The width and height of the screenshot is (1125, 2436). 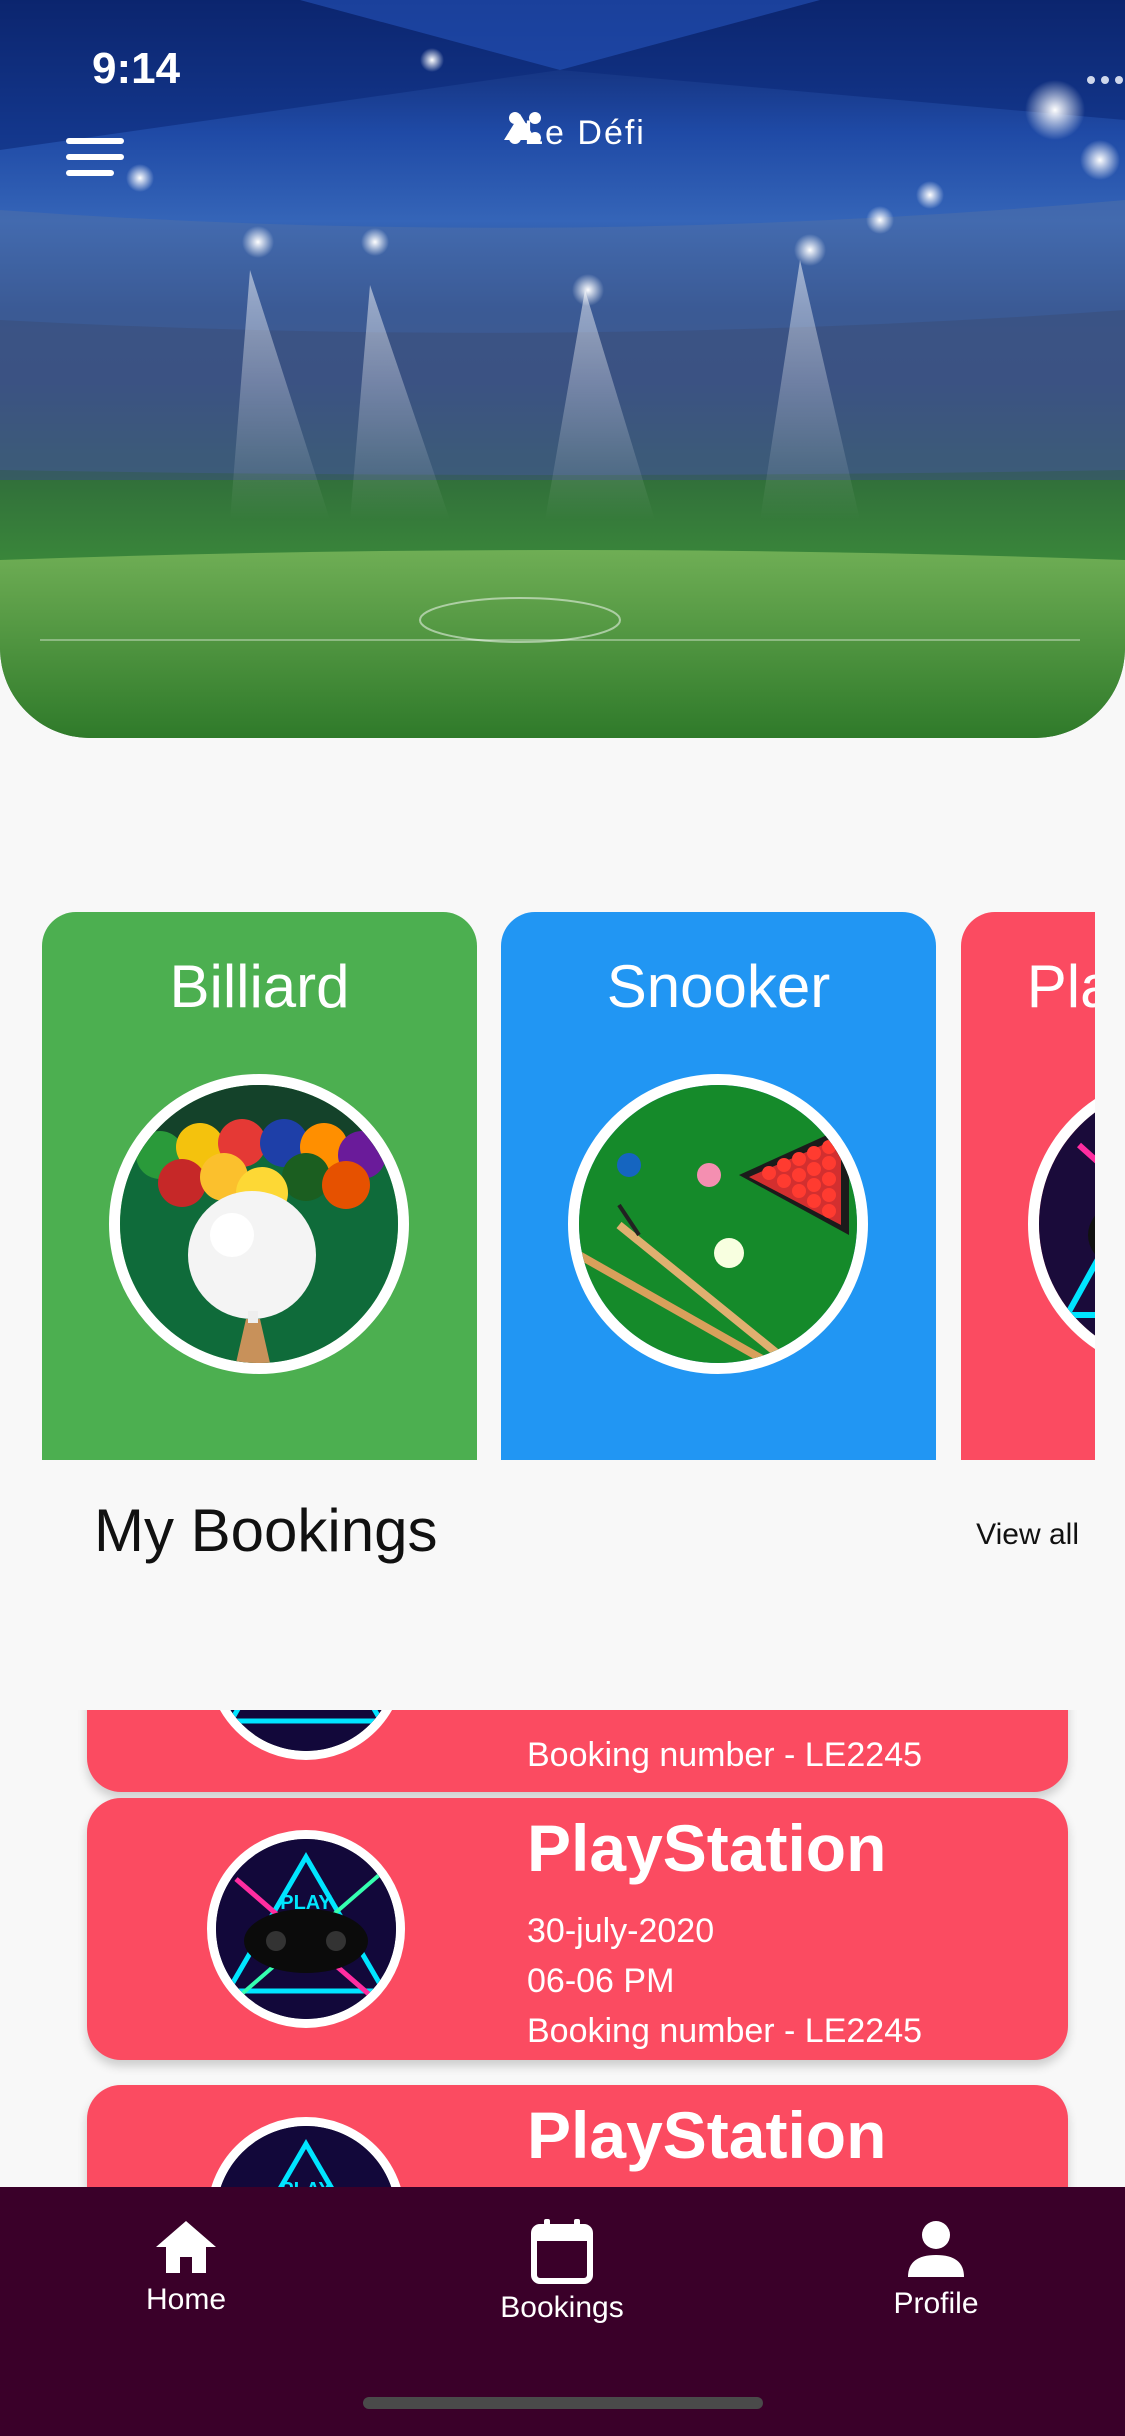 I want to click on nav-label: Home, so click(x=186, y=2299).